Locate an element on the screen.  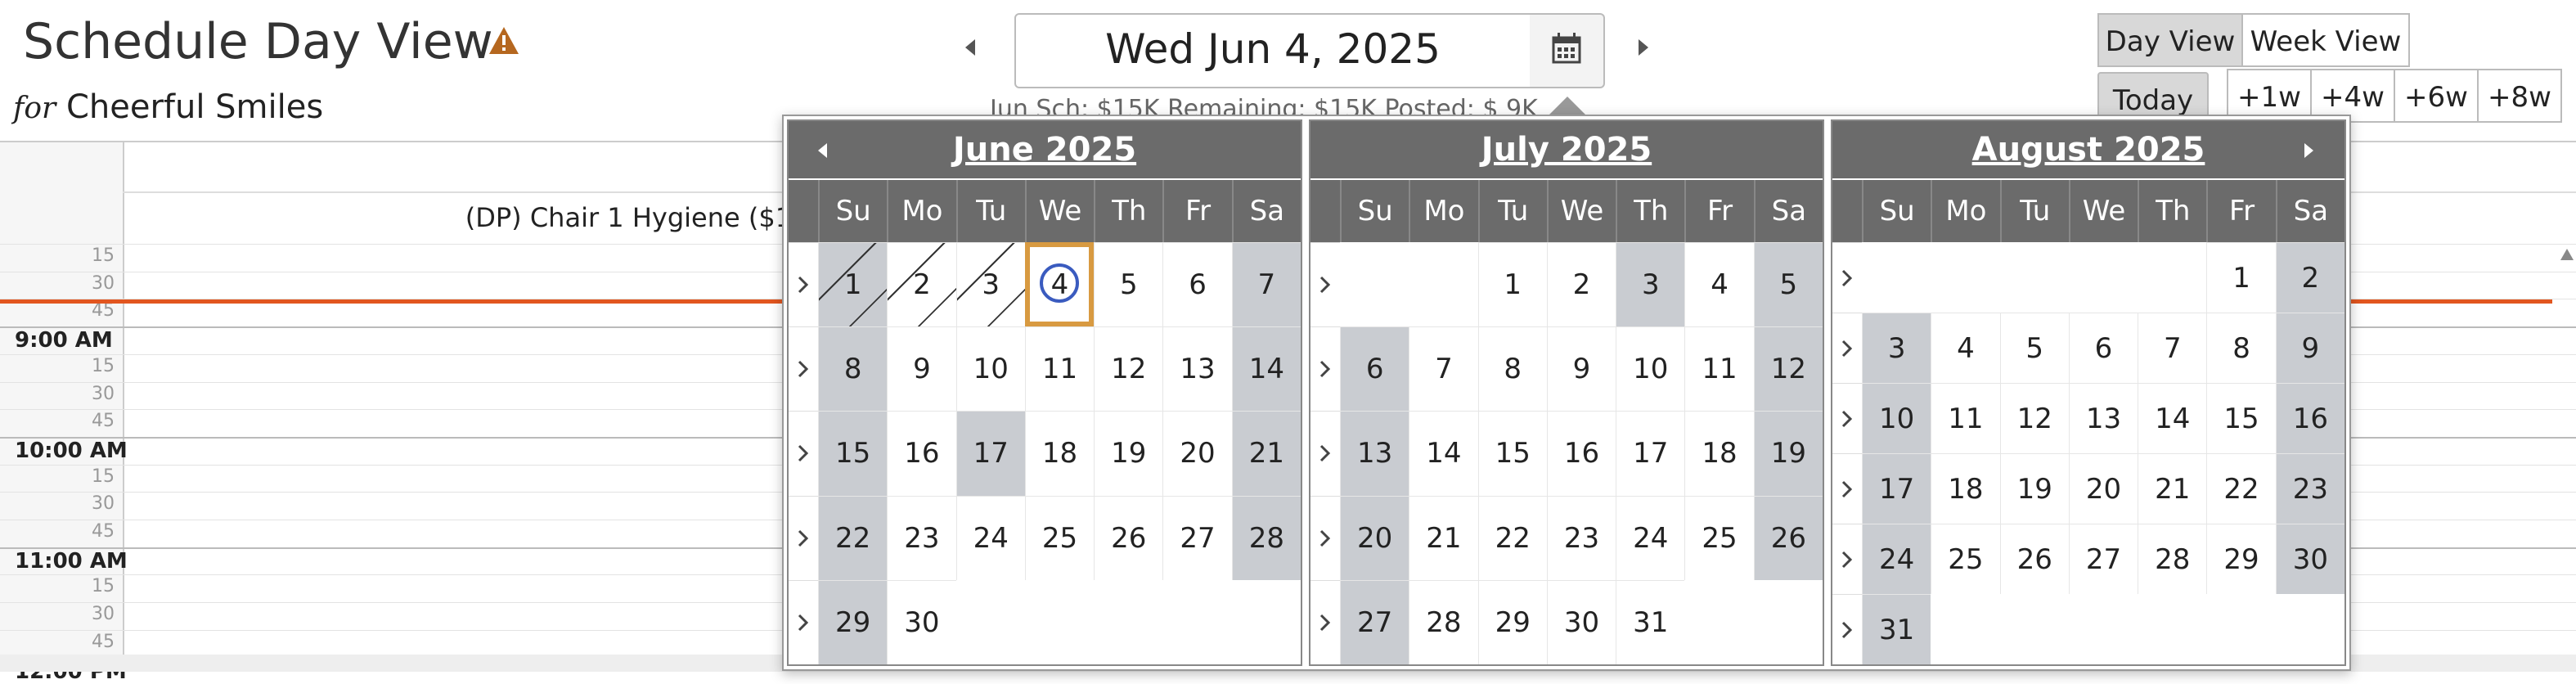
schedule-scrollbar is located at coordinates (2567, 459).